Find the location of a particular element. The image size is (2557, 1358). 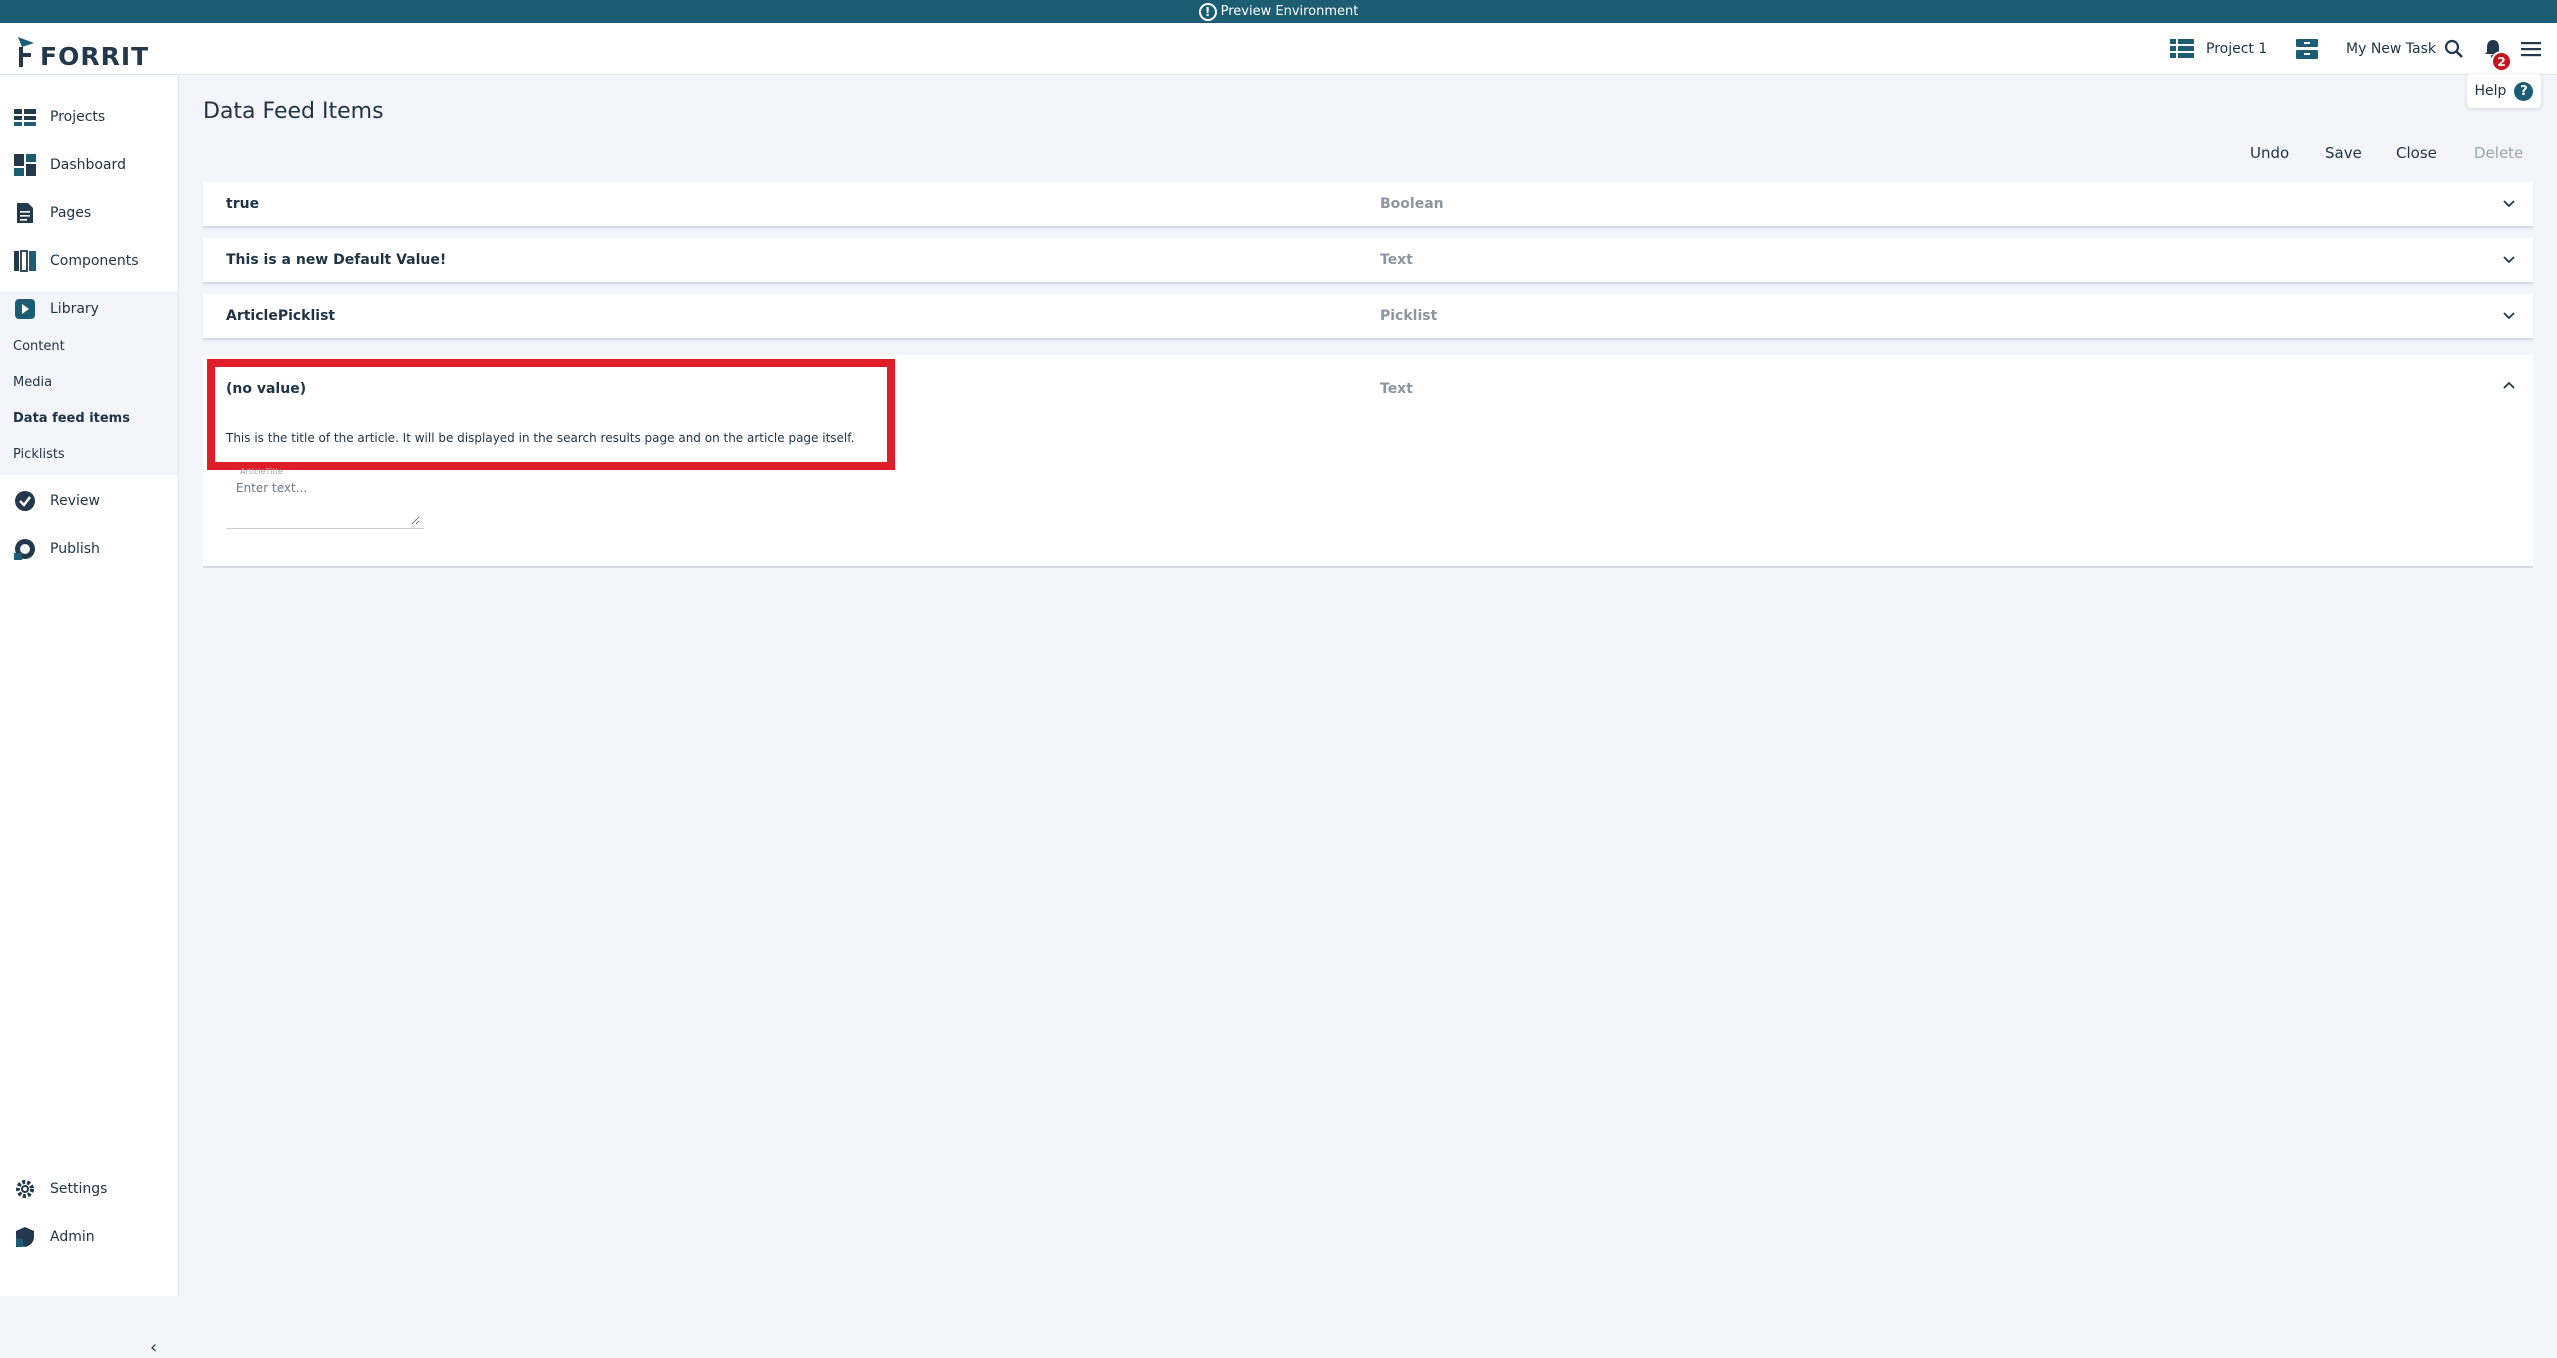

banner-text: Preview Environment is located at coordinates (1289, 11).